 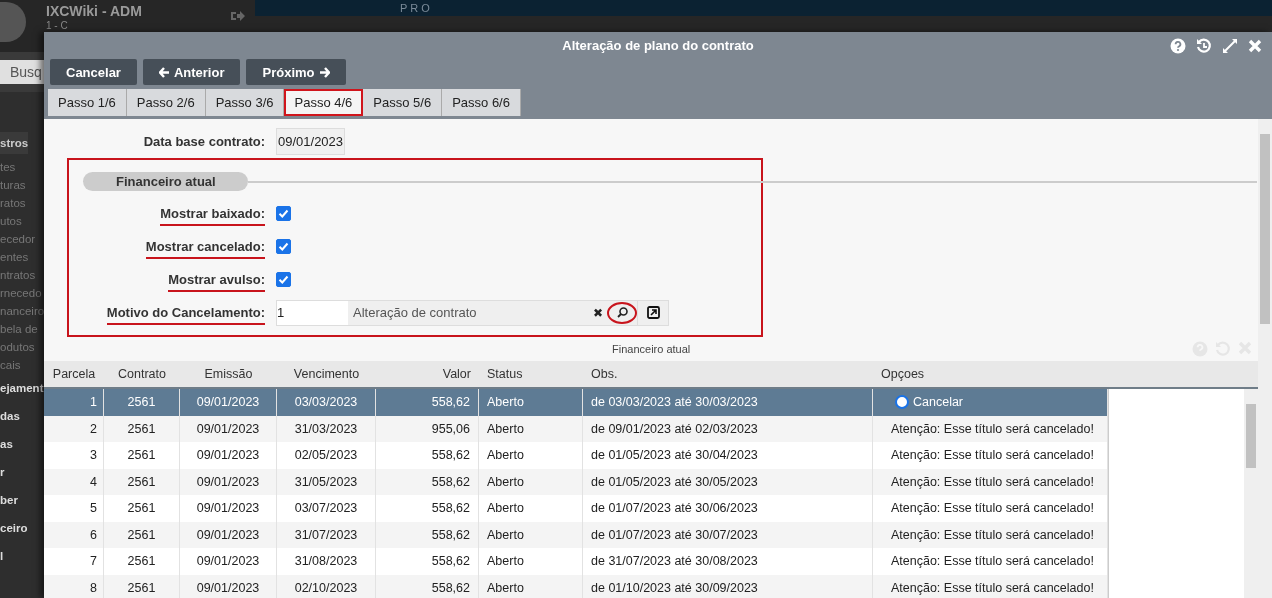 I want to click on next-button: Próximo, so click(x=296, y=72).